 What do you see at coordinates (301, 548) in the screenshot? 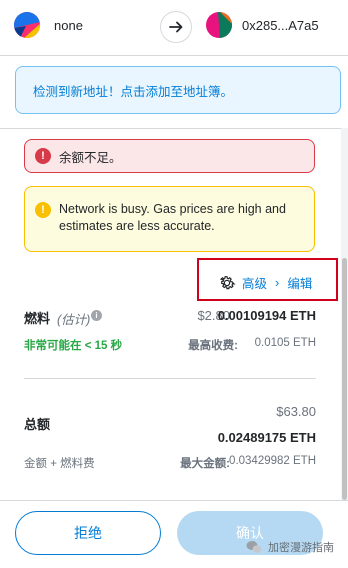
I see `watermark-text: 加密漫游指南` at bounding box center [301, 548].